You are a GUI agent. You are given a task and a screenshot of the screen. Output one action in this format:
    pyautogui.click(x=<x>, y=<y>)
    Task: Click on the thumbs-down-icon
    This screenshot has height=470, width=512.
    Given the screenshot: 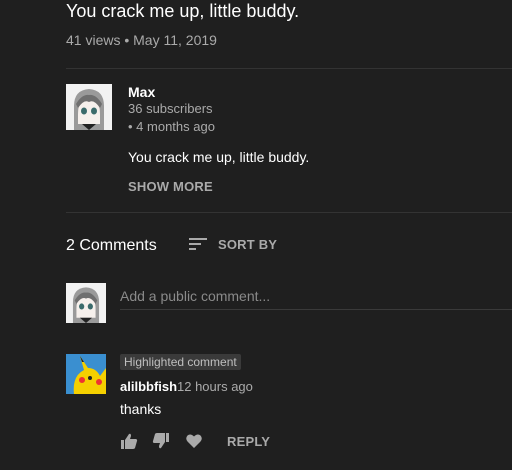 What is the action you would take?
    pyautogui.click(x=160, y=441)
    